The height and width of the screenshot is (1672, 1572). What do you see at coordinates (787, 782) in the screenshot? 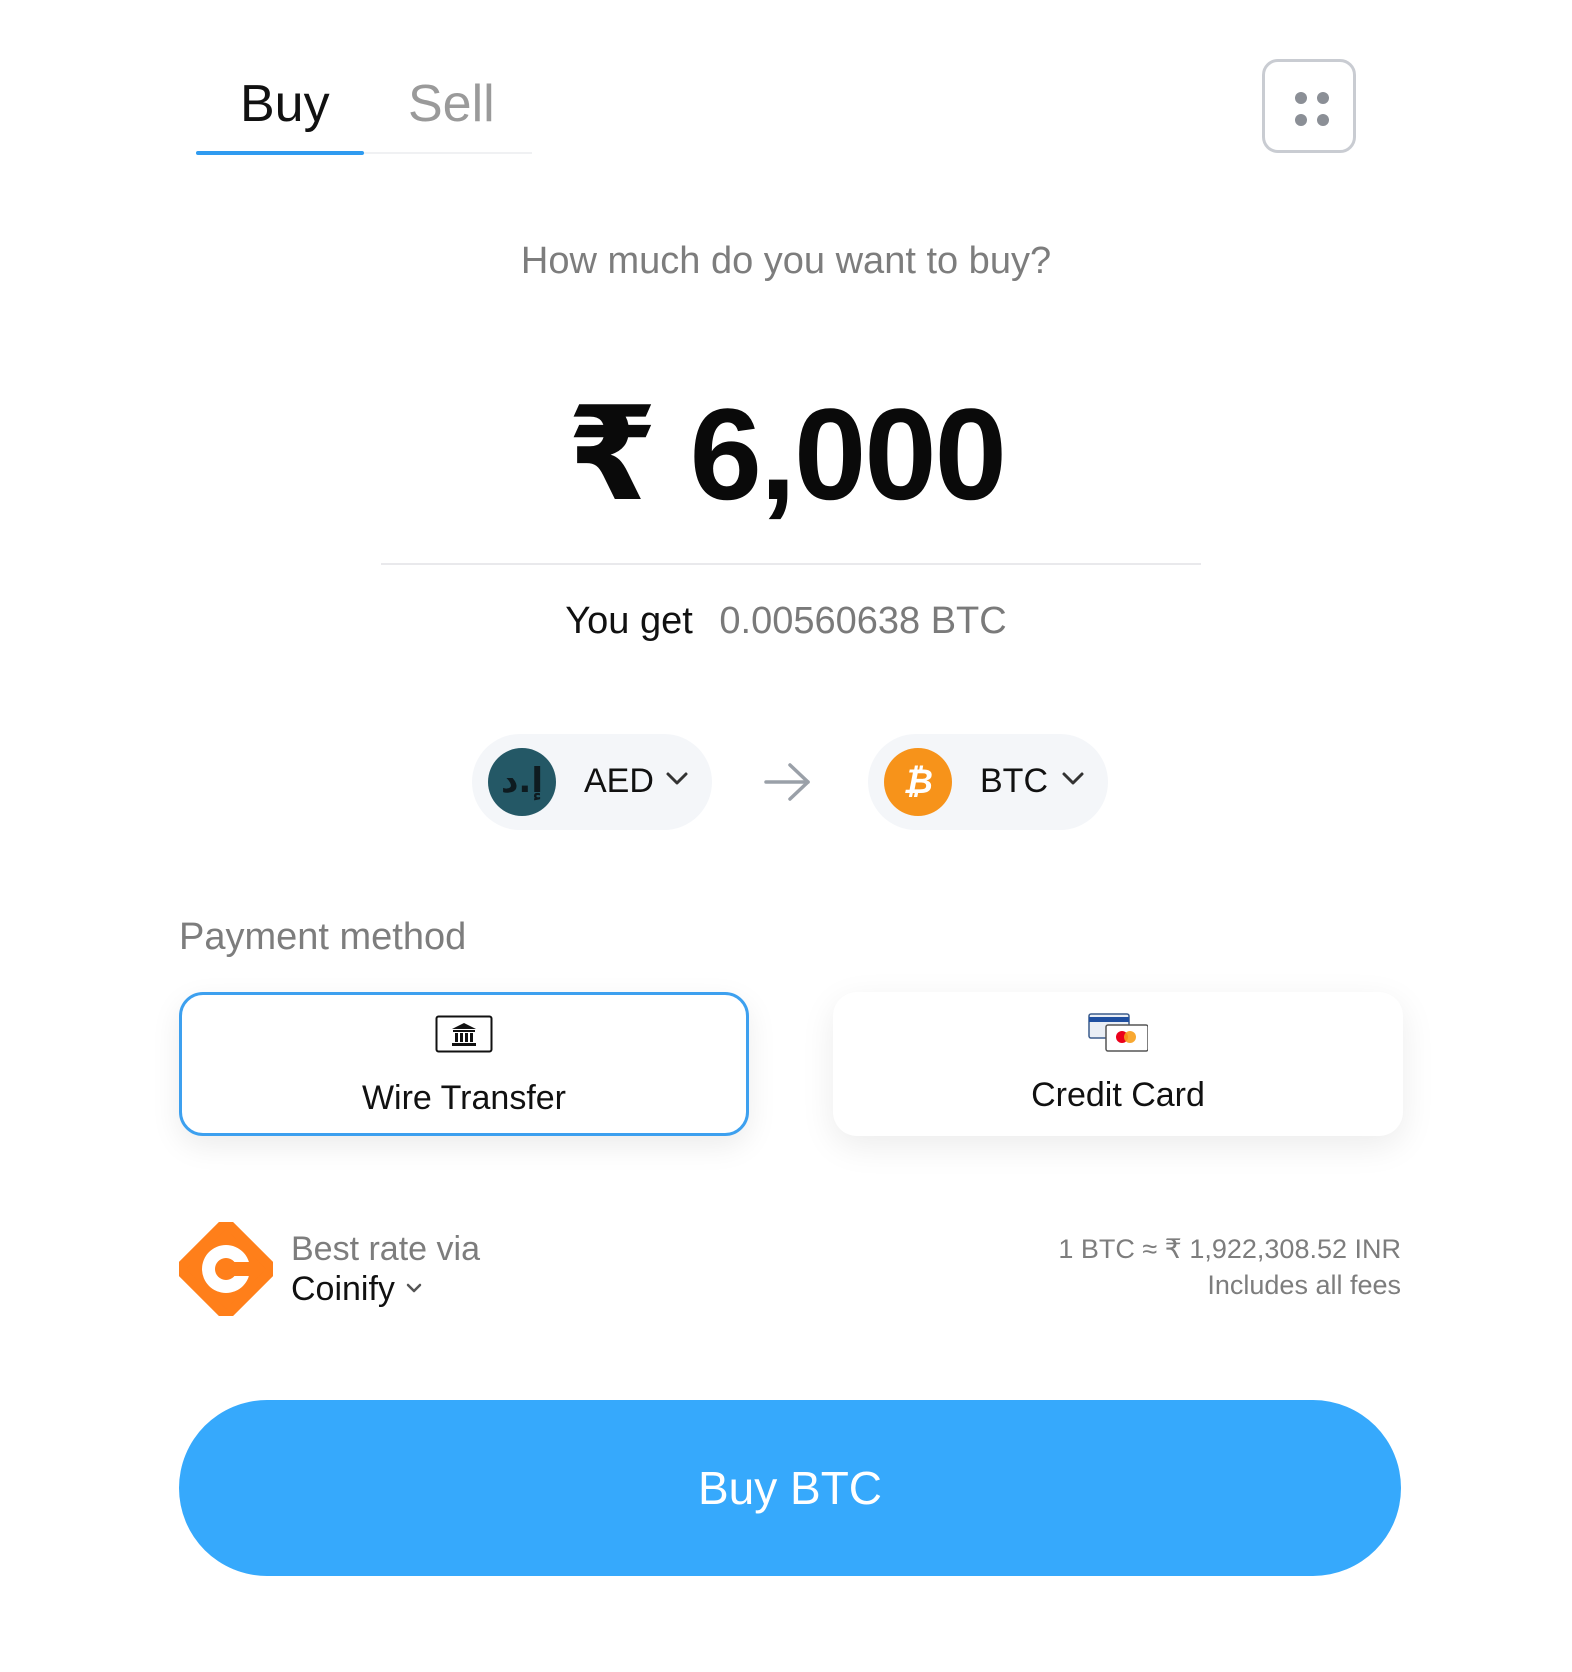
I see `arrow-right-icon` at bounding box center [787, 782].